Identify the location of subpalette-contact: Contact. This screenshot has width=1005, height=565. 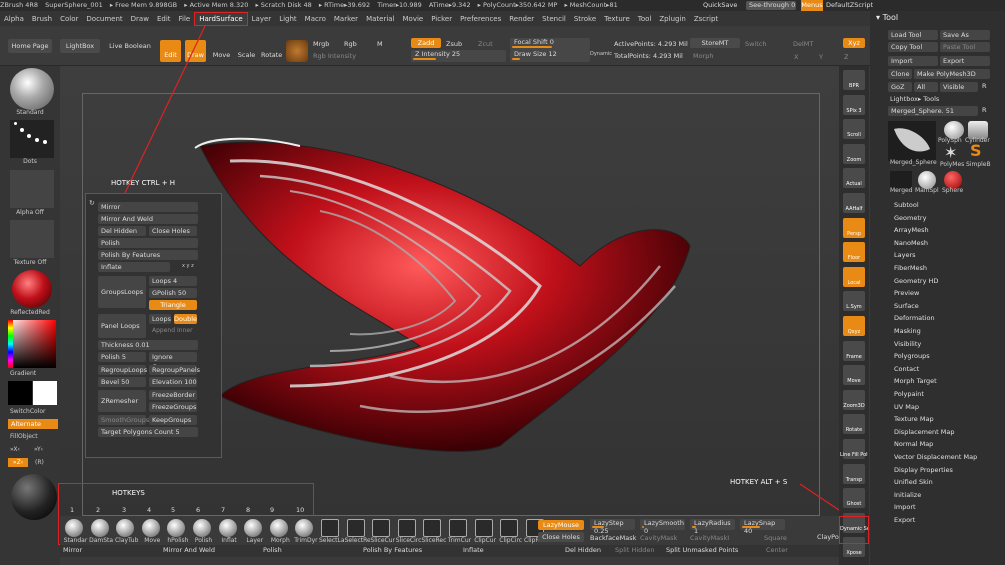
(906, 369).